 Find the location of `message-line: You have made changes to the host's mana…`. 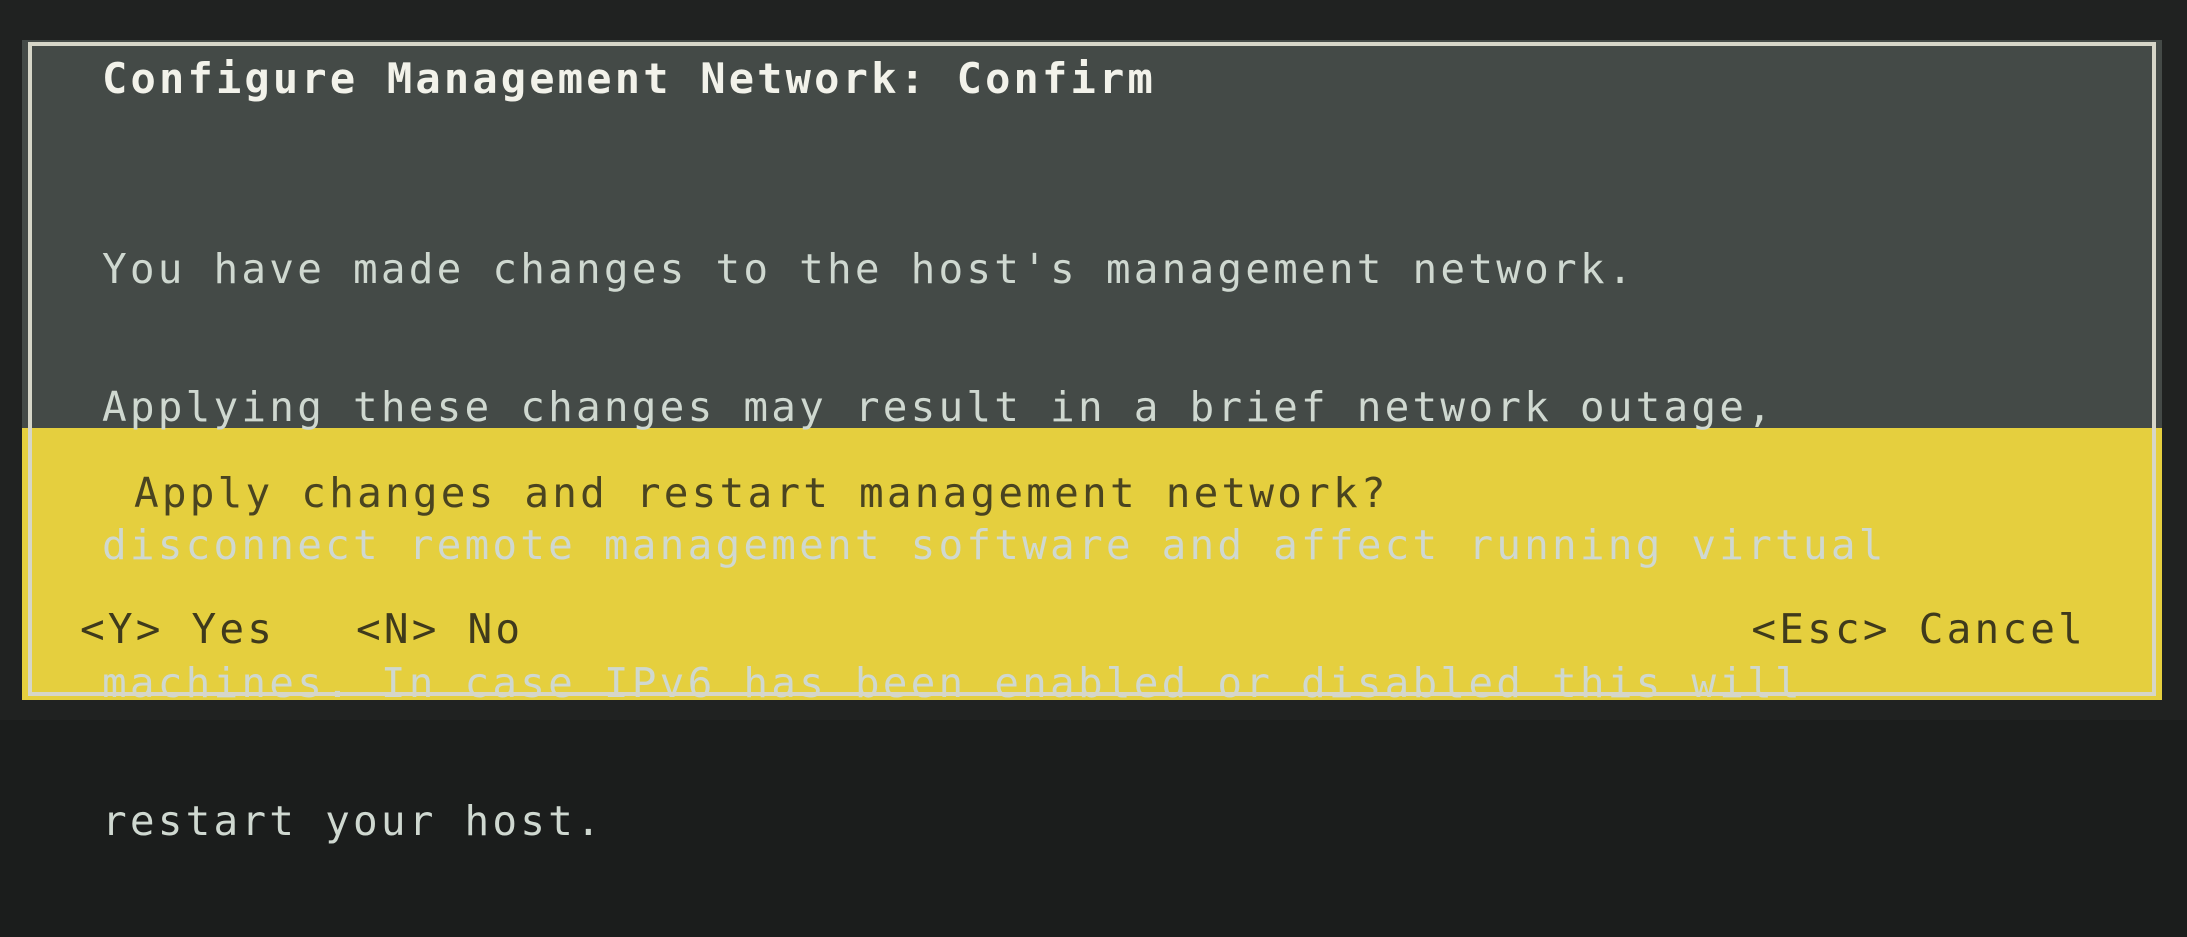

message-line: You have made changes to the host's mana… is located at coordinates (869, 269).